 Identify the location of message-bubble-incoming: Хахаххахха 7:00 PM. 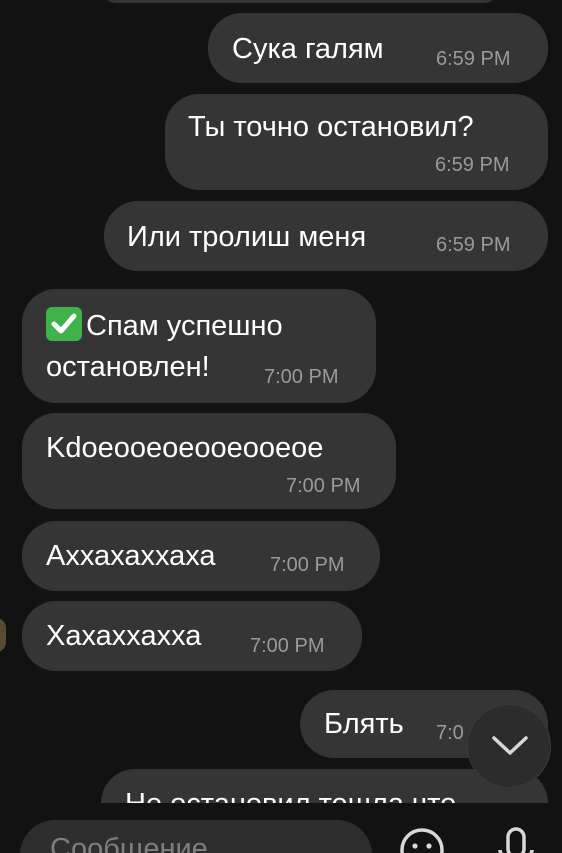
(192, 636).